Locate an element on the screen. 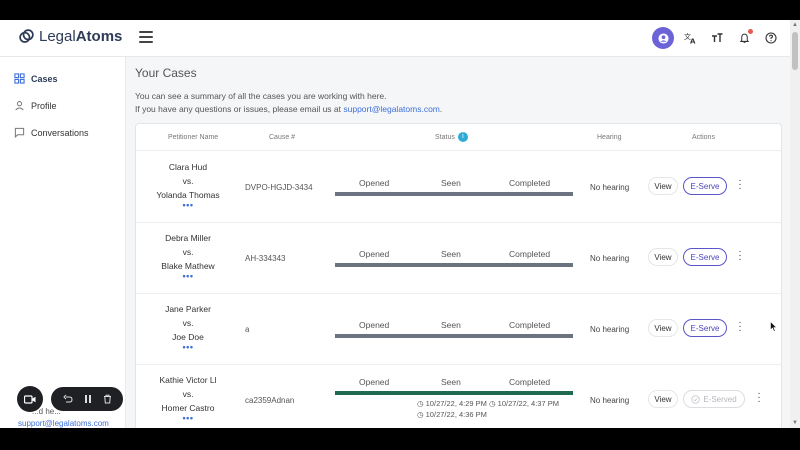 The height and width of the screenshot is (450, 800). petitioner-cell: Kathie Victor Ll vs. Homer Castro ••• is located at coordinates (188, 398).